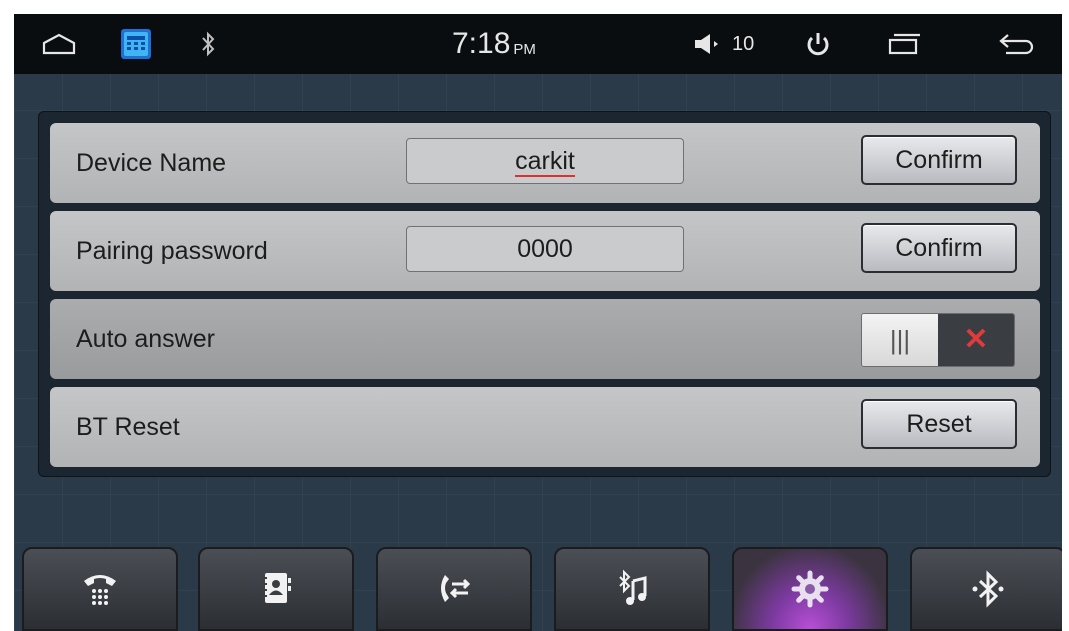  I want to click on bluetooth-music-icon, so click(632, 591).